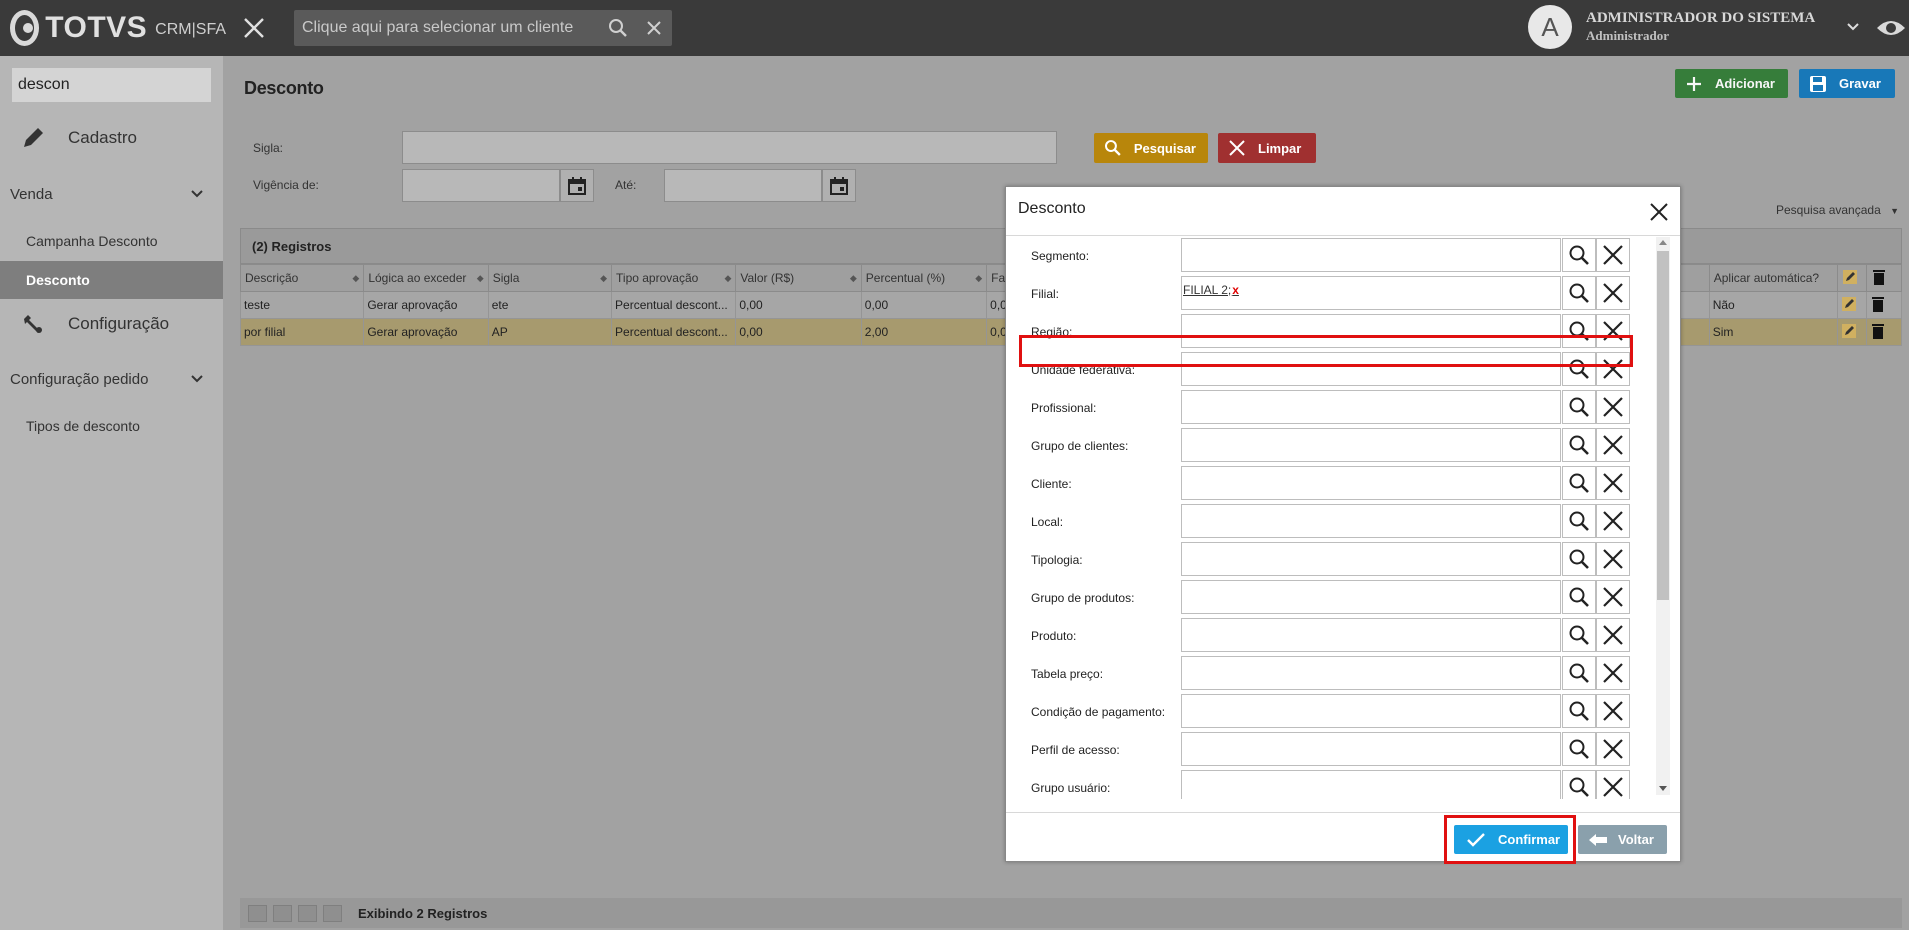 The height and width of the screenshot is (930, 1909). What do you see at coordinates (1151, 148) in the screenshot?
I see `search-button: Pesquisar` at bounding box center [1151, 148].